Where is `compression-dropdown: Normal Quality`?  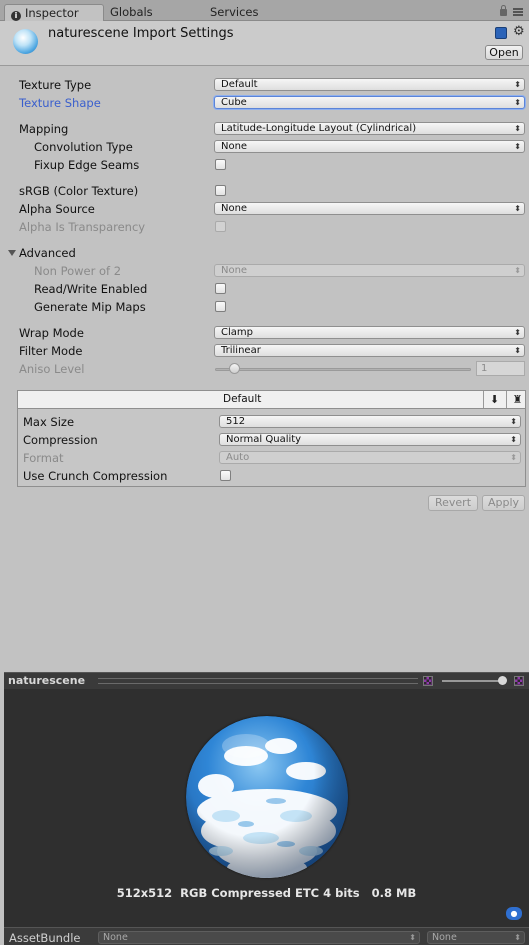 compression-dropdown: Normal Quality is located at coordinates (370, 439).